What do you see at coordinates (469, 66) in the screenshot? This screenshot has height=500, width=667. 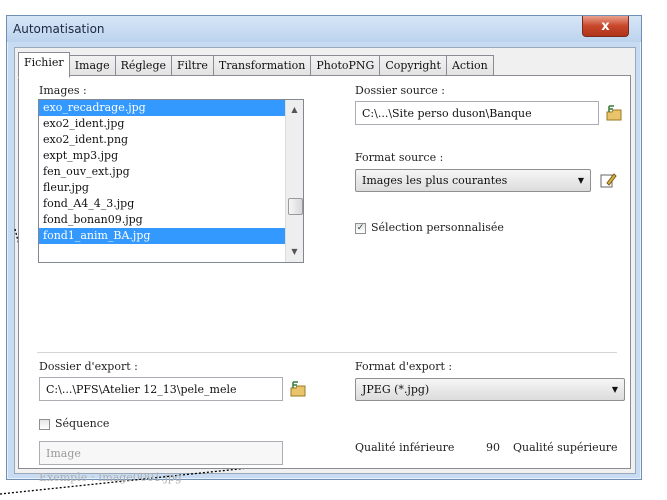 I see `tab-action: Action` at bounding box center [469, 66].